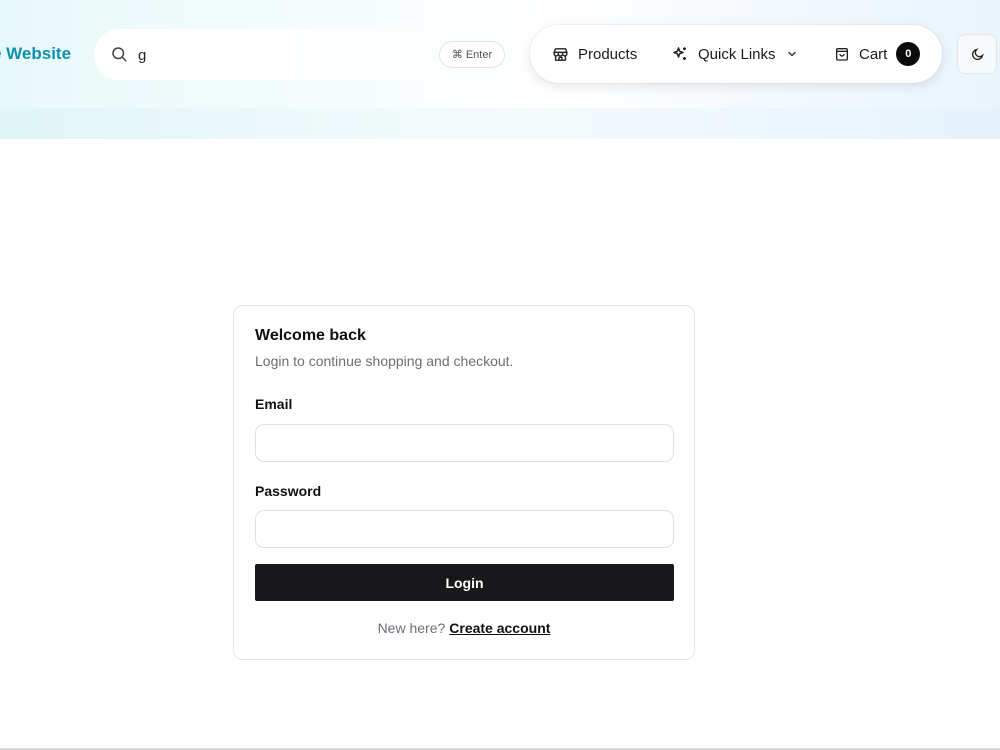 The image size is (1000, 750). I want to click on create-account-link: Create account, so click(499, 628).